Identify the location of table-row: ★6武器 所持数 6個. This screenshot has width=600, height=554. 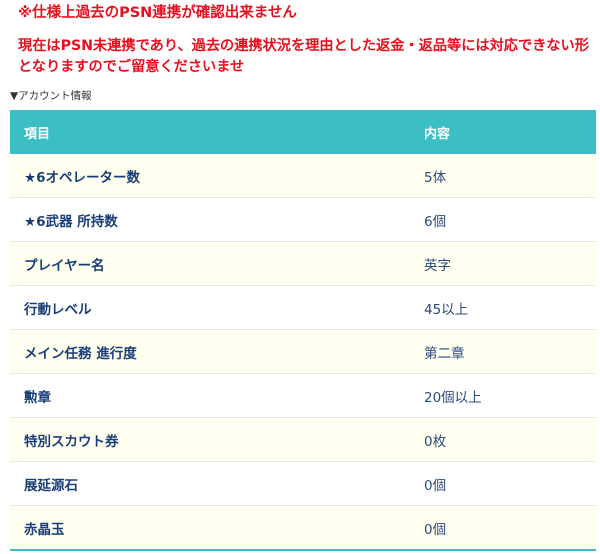
(303, 219).